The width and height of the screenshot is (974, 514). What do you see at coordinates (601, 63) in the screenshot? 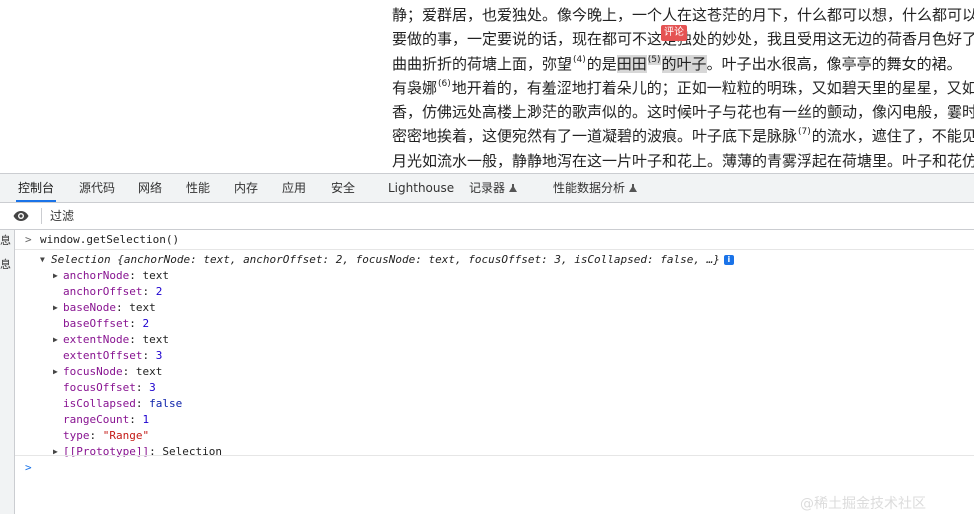
I see `article-mid: 的是` at bounding box center [601, 63].